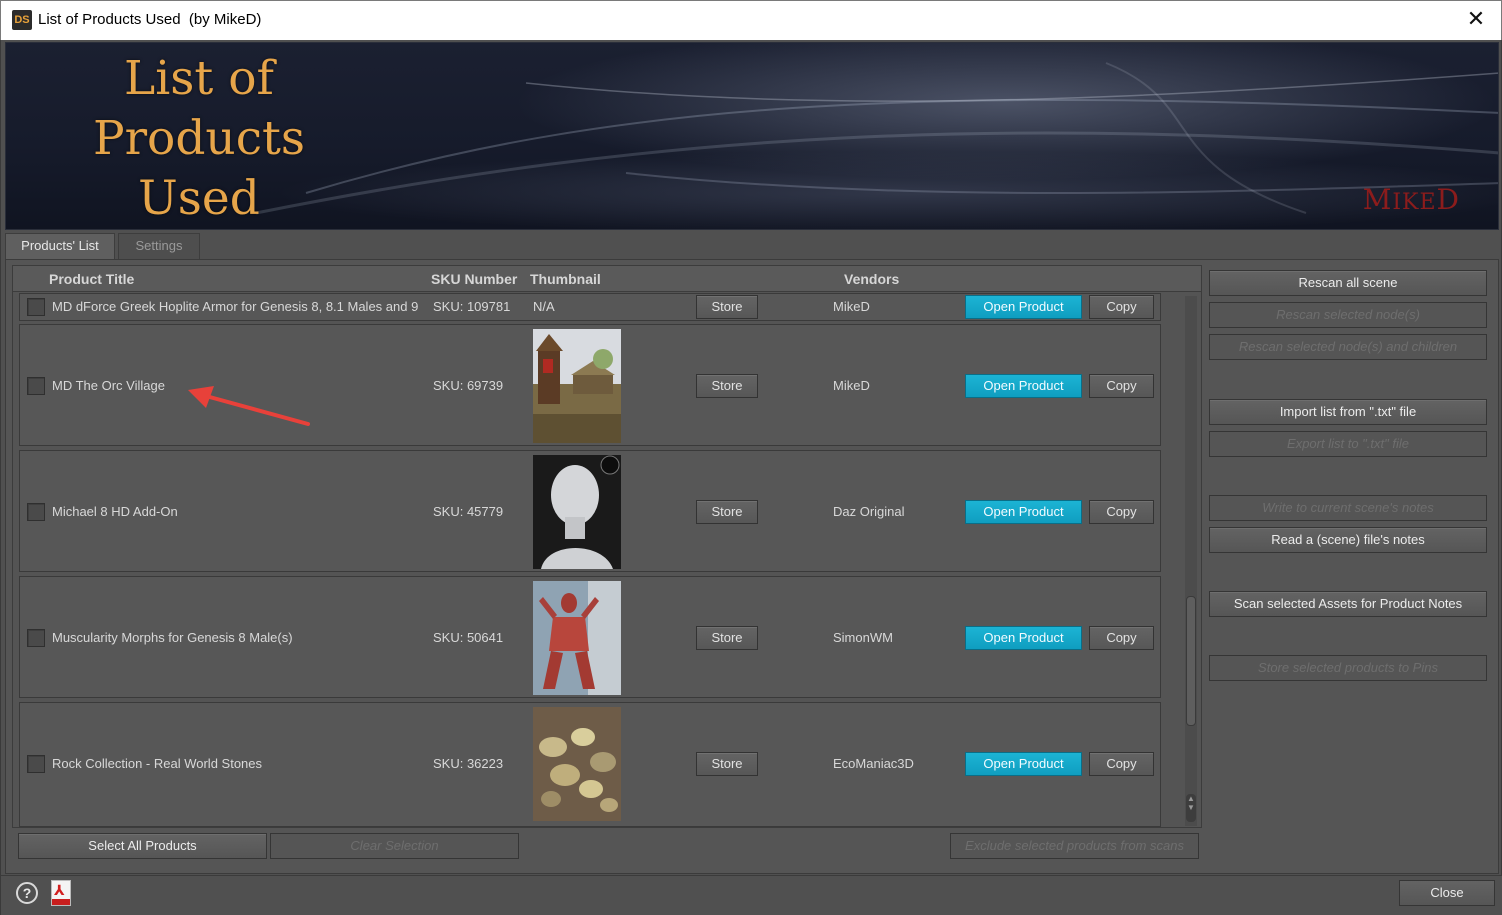 This screenshot has height=915, width=1502. What do you see at coordinates (199, 198) in the screenshot?
I see `banner-title-line-3: Used` at bounding box center [199, 198].